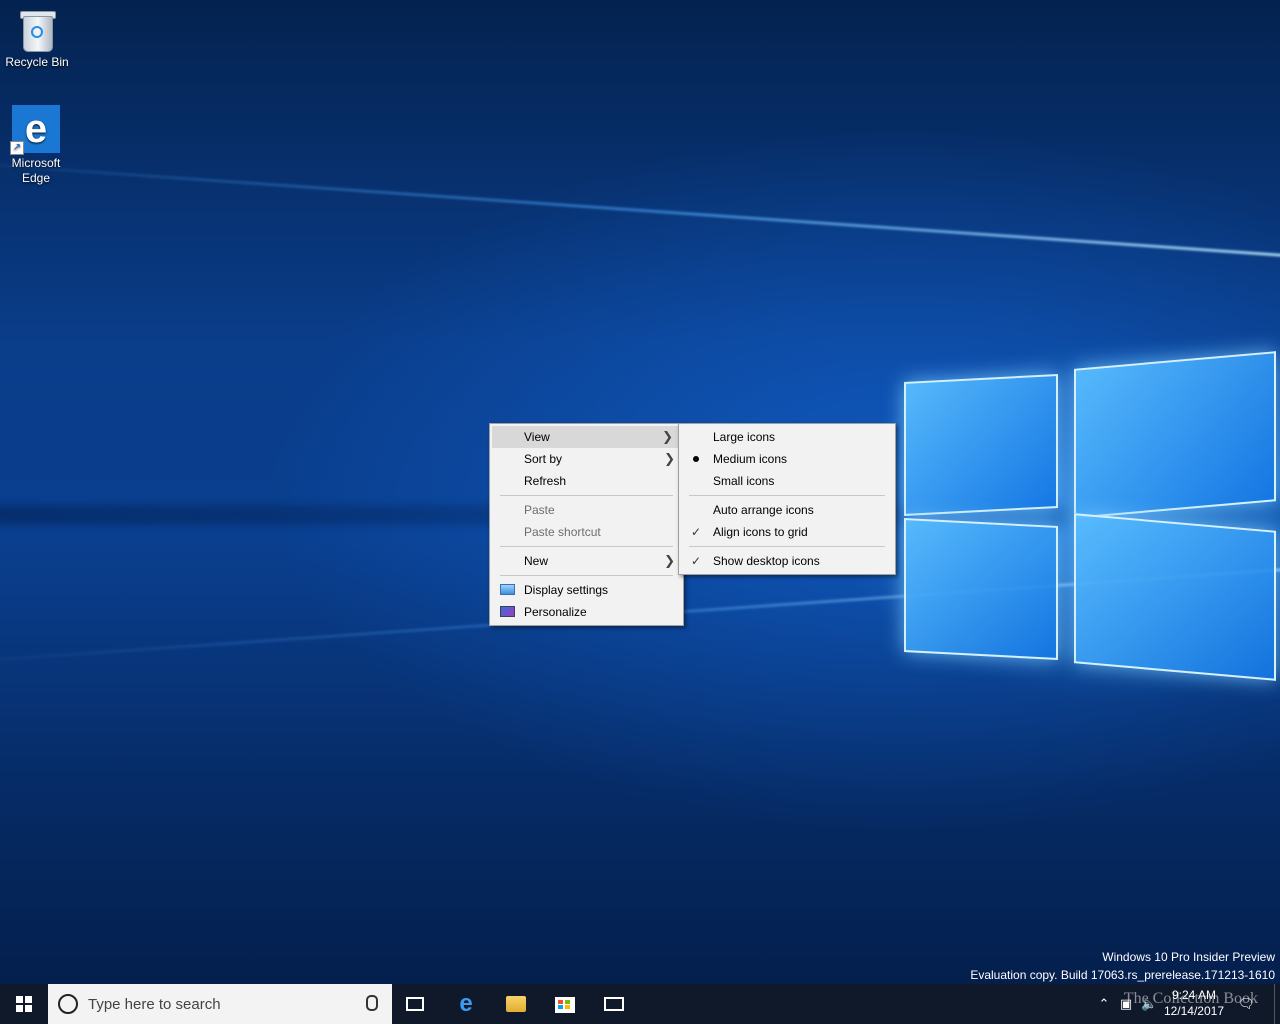 The width and height of the screenshot is (1280, 1024). Describe the element at coordinates (507, 611) in the screenshot. I see `personalize-icon` at that location.